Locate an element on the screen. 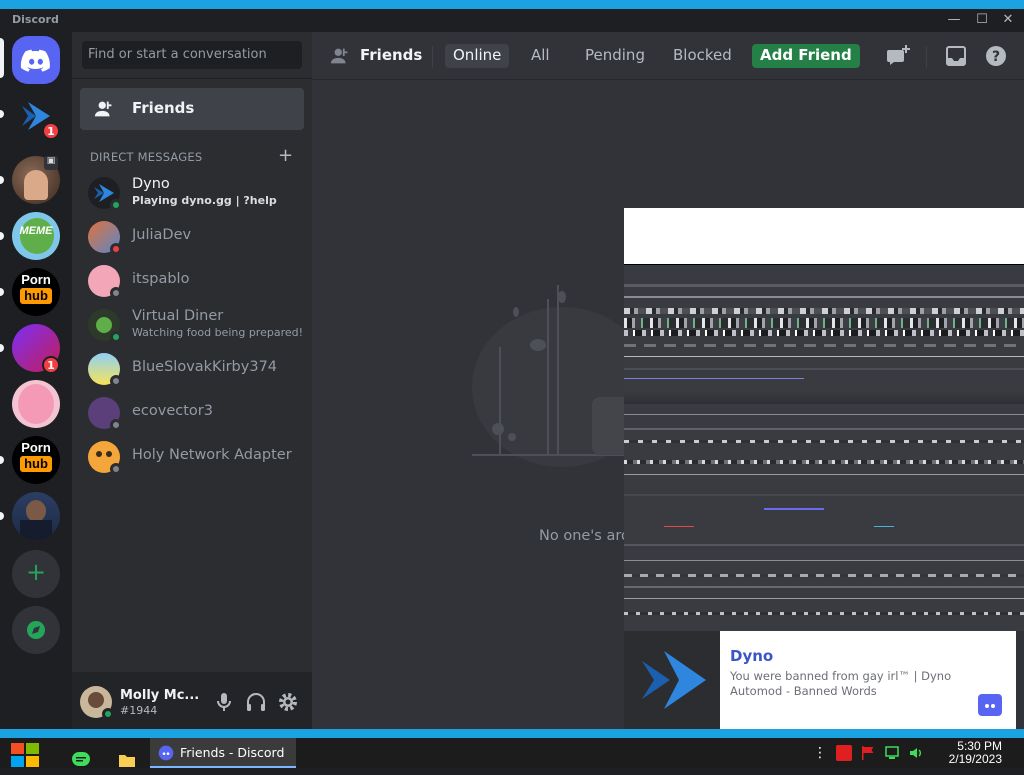  create-dm-button: + is located at coordinates (285, 155).